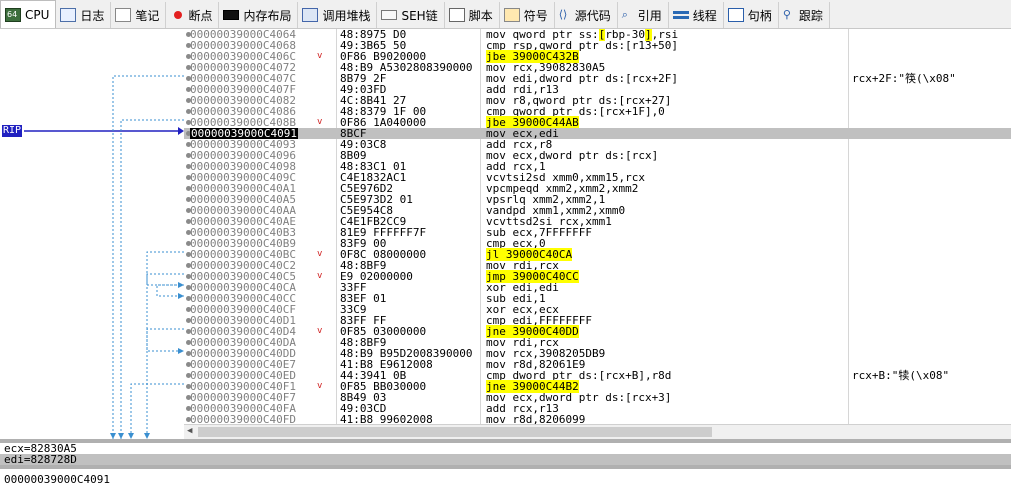 The width and height of the screenshot is (1011, 495). Describe the element at coordinates (597, 265) in the screenshot. I see `disasm-row: 00000039000C40C2 48:8BF9 mov rdi,rcx` at that location.